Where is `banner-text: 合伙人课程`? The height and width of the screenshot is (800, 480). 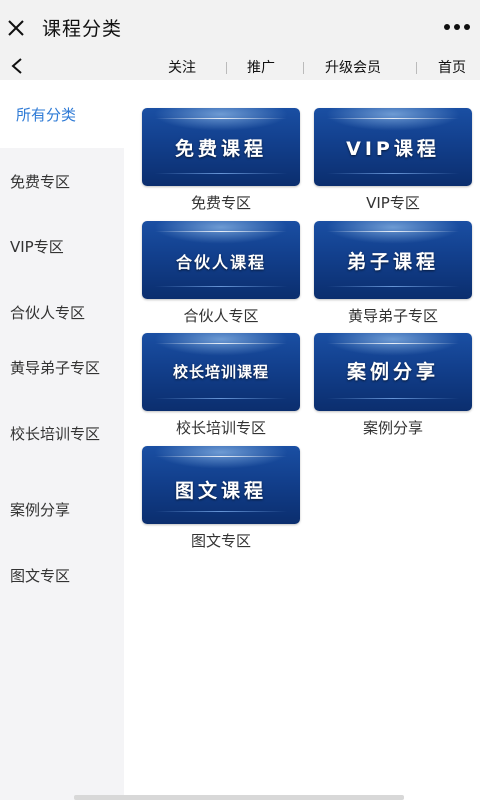
banner-text: 合伙人课程 is located at coordinates (220, 262).